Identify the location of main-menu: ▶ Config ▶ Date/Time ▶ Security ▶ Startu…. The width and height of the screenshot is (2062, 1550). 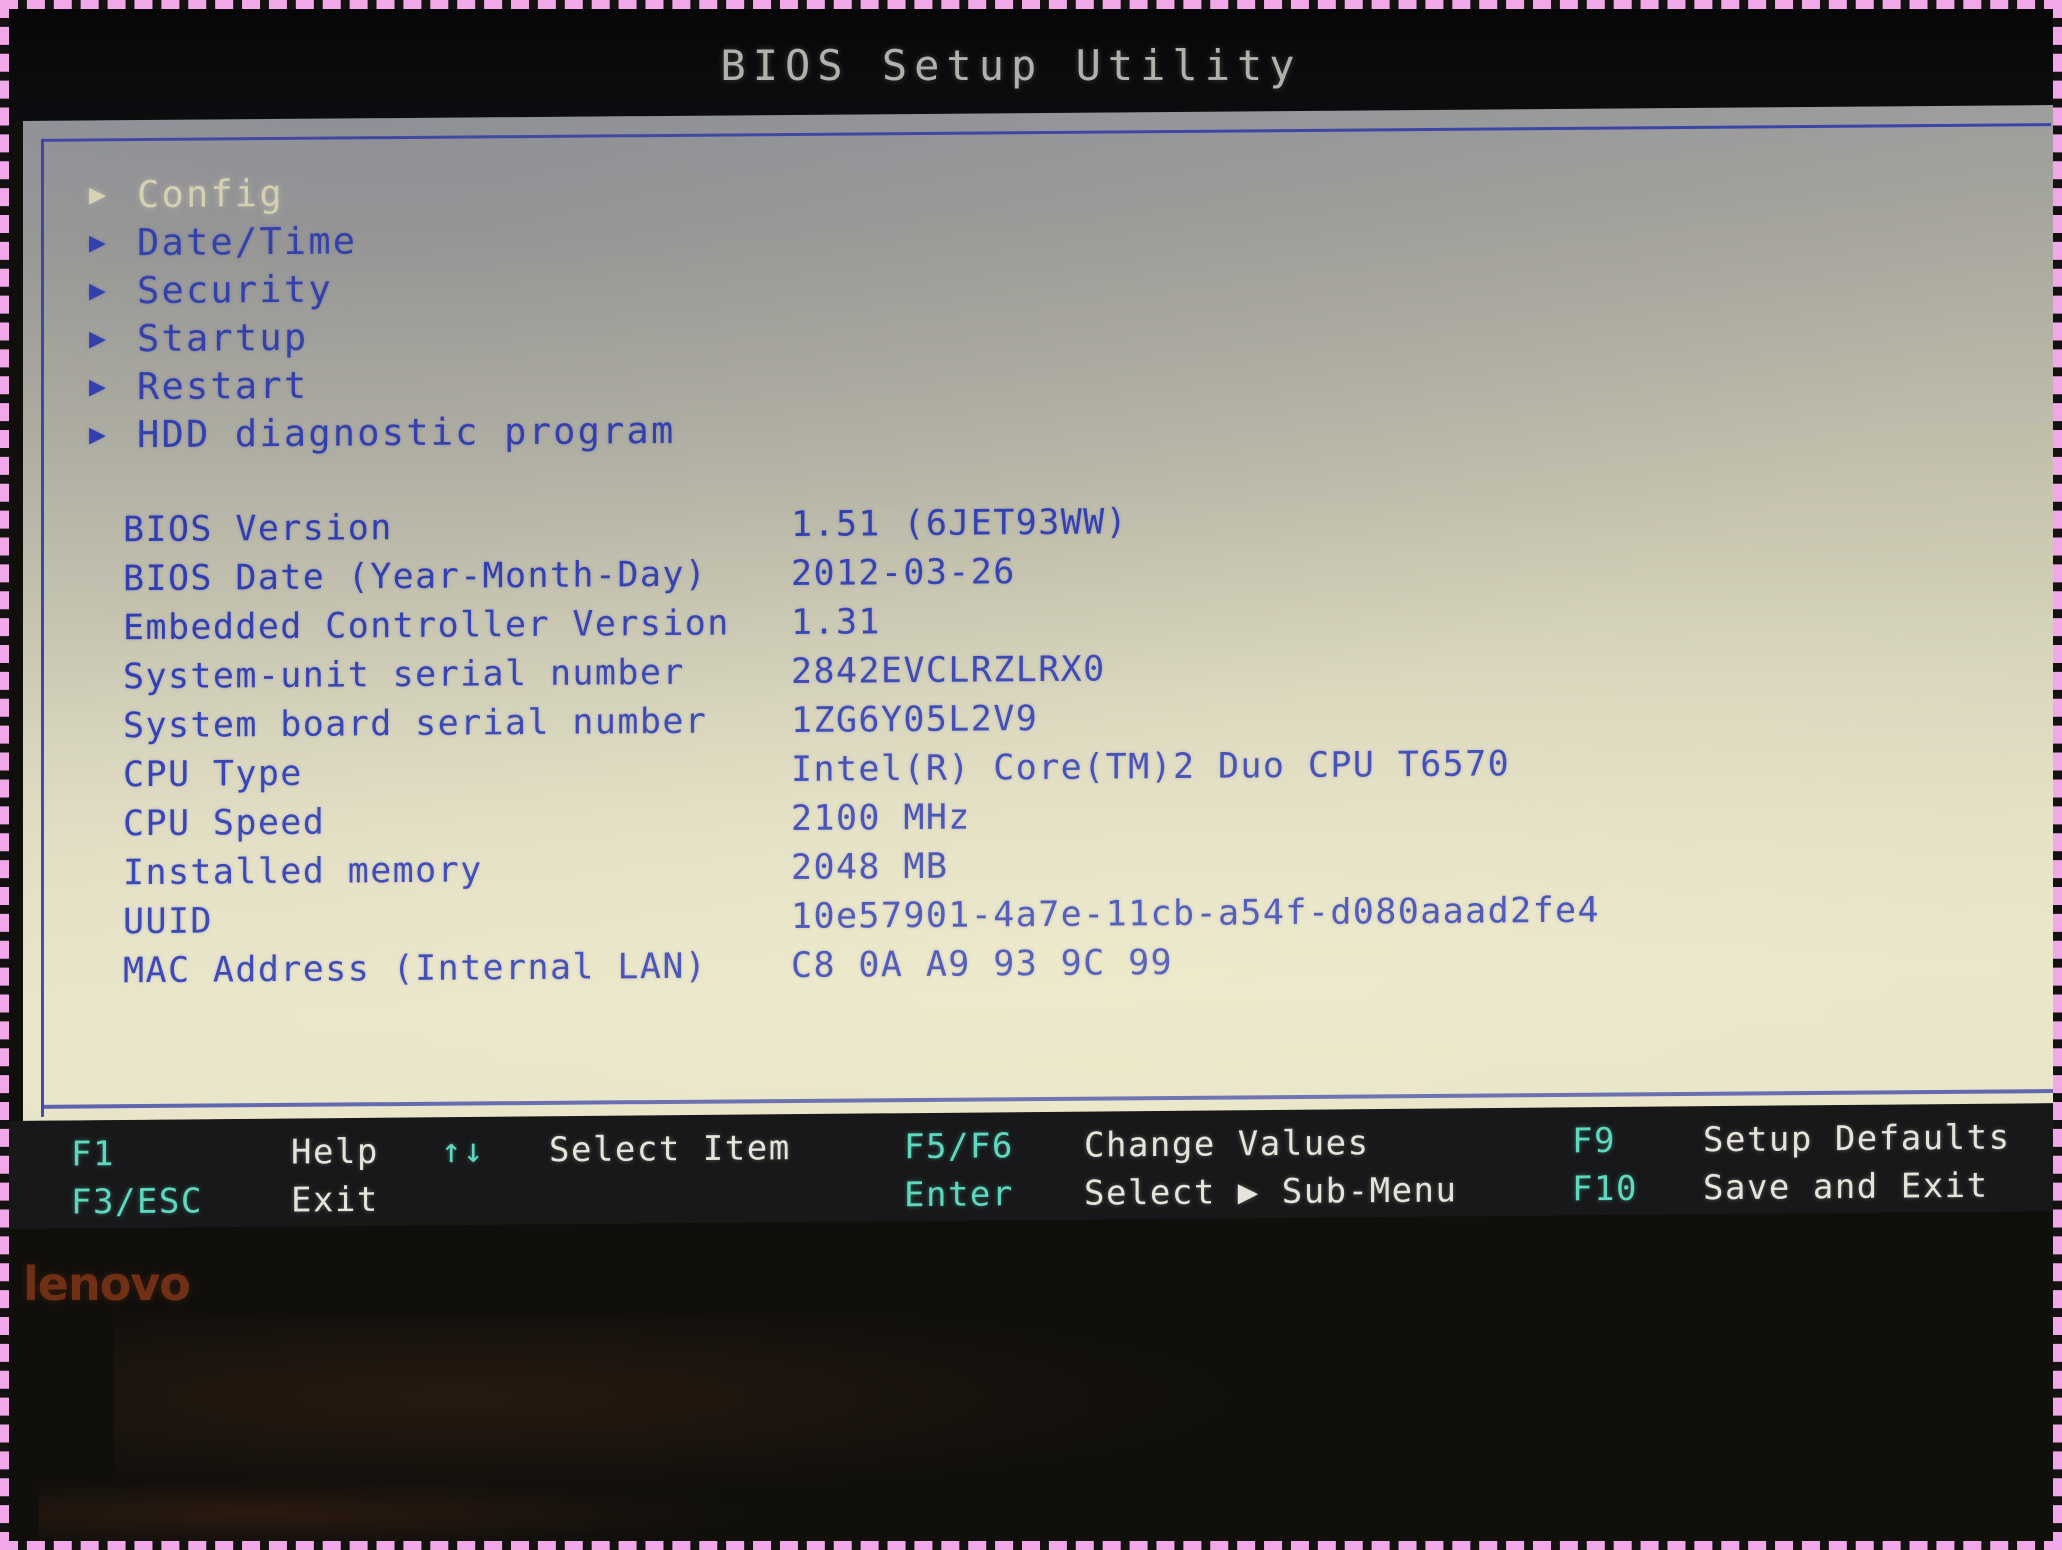
(539, 310).